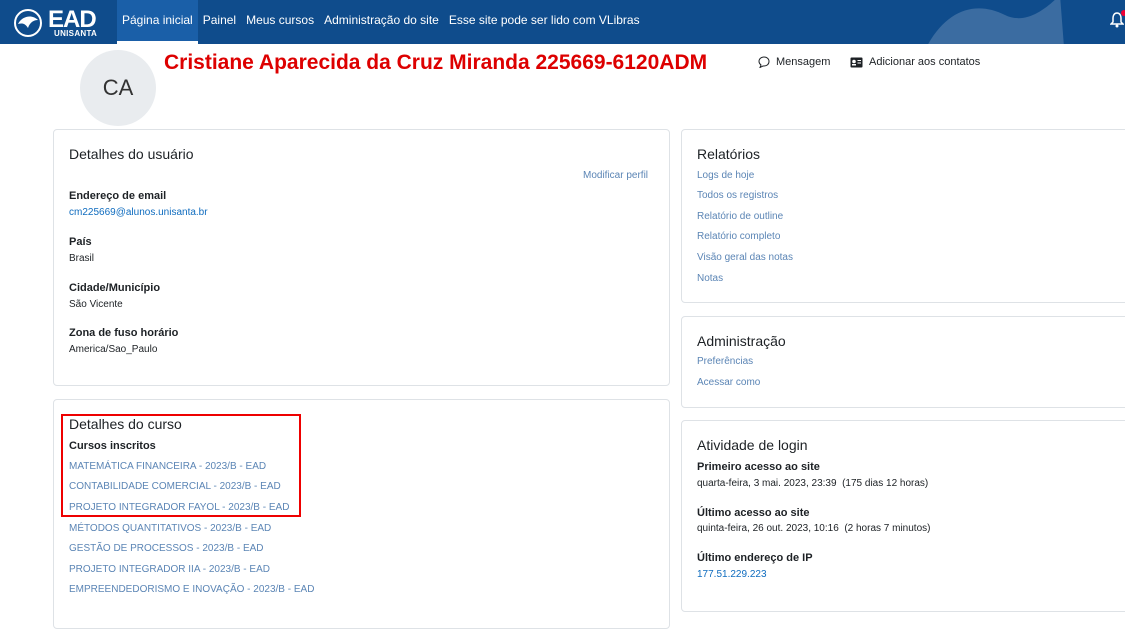  I want to click on course-link: PROJETO INTEGRADOR IIA - 2023/B - EAD, so click(169, 569).